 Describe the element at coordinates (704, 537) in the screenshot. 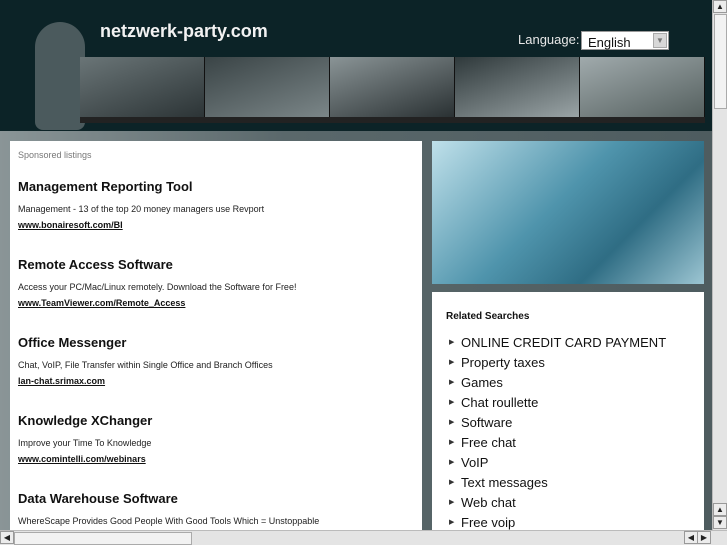

I see `scroll-right-icon: ▶` at that location.